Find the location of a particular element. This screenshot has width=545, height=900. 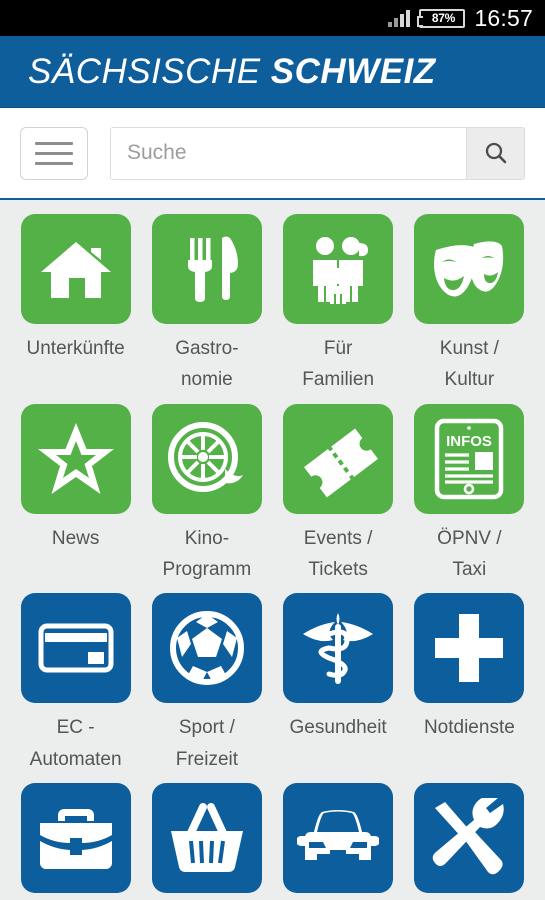

caduceus-icon is located at coordinates (338, 649).